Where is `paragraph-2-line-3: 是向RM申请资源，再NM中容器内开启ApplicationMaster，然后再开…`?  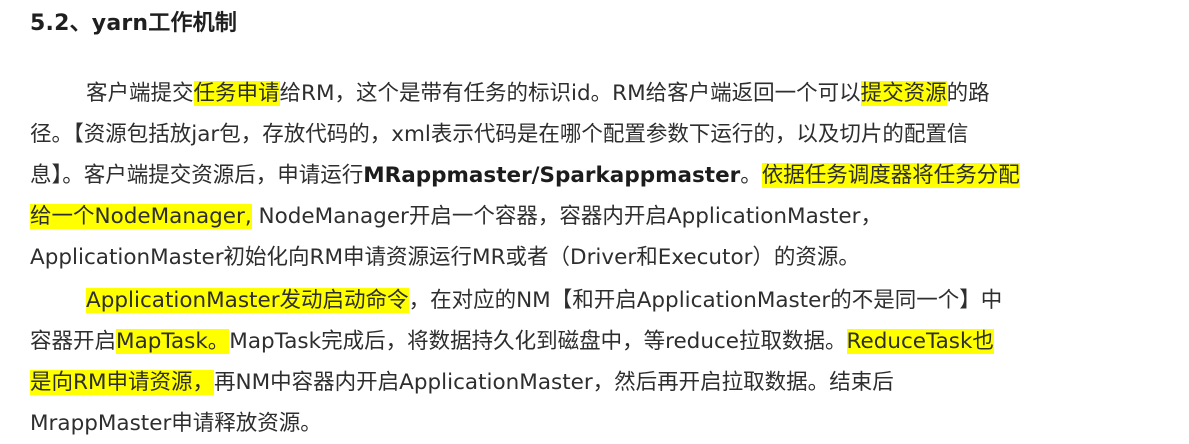 paragraph-2-line-3: 是向RM申请资源，再NM中容器内开启ApplicationMaster，然后再开… is located at coordinates (600, 382).